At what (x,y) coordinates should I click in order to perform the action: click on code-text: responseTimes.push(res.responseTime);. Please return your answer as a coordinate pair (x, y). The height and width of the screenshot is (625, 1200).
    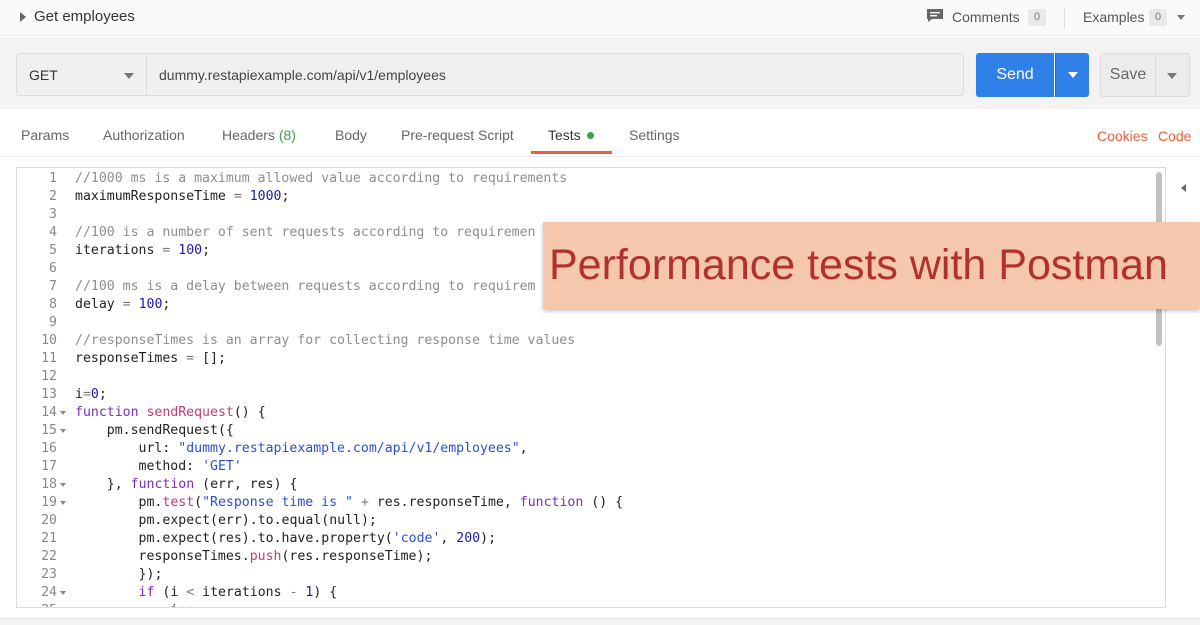
    Looking at the image, I should click on (285, 556).